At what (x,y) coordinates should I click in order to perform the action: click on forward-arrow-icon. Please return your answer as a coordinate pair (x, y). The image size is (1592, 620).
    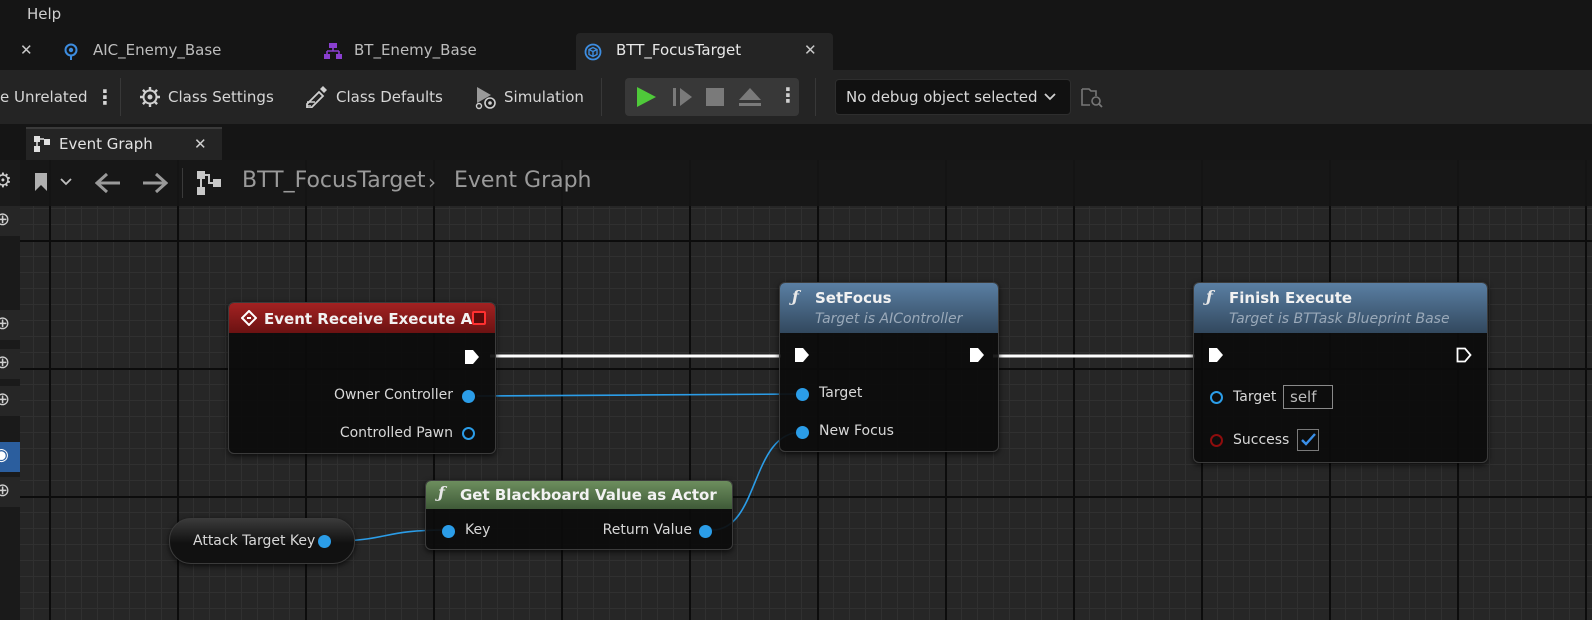
    Looking at the image, I should click on (155, 183).